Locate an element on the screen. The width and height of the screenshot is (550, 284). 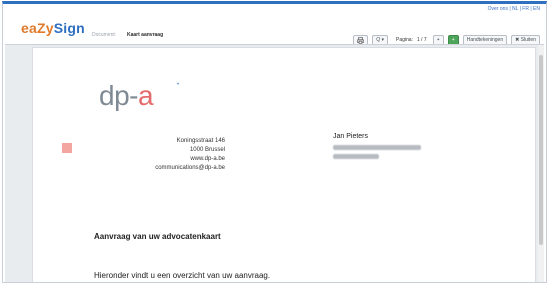
document-label: Document: is located at coordinates (104, 35).